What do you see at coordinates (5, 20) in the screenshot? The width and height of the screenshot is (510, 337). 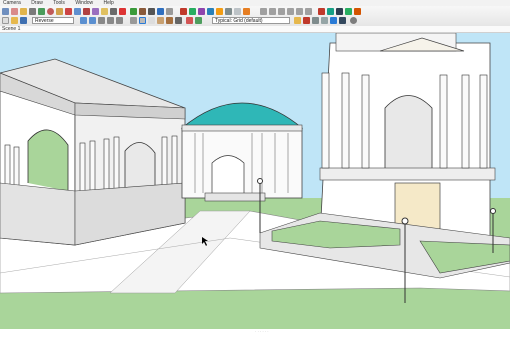 I see `new-file-icon` at bounding box center [5, 20].